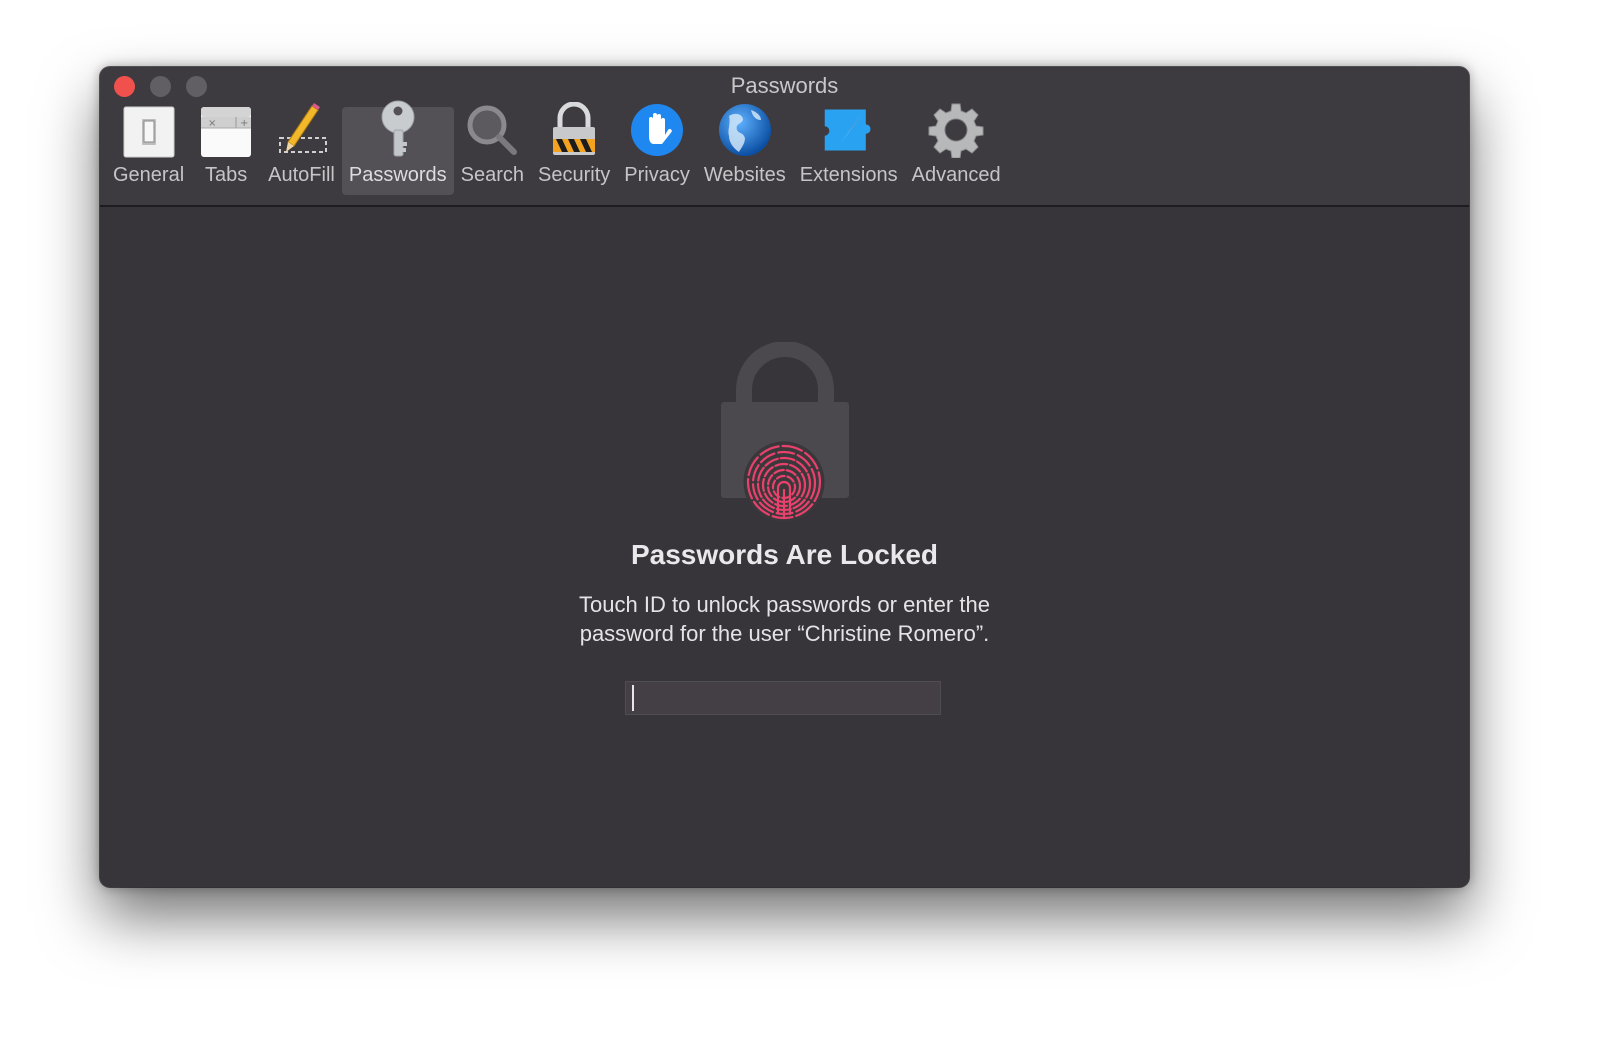 The width and height of the screenshot is (1600, 1040). I want to click on password-field, so click(783, 698).